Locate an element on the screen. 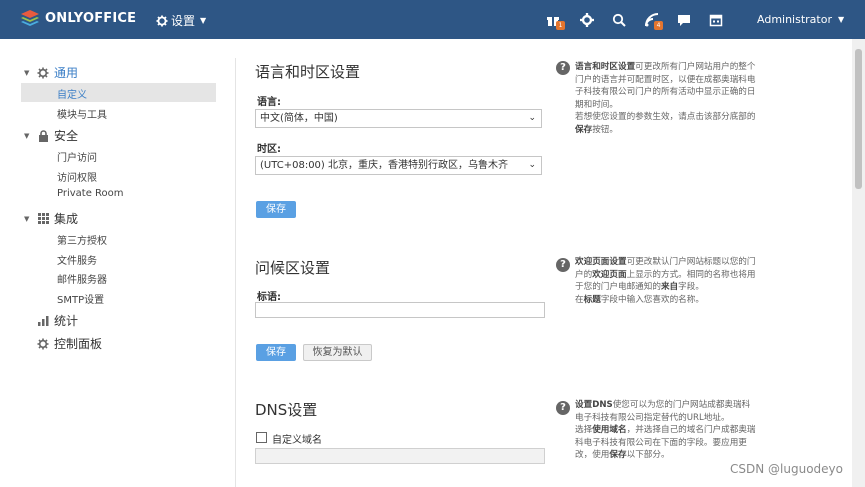  help-bold: 设置DNS is located at coordinates (594, 405).